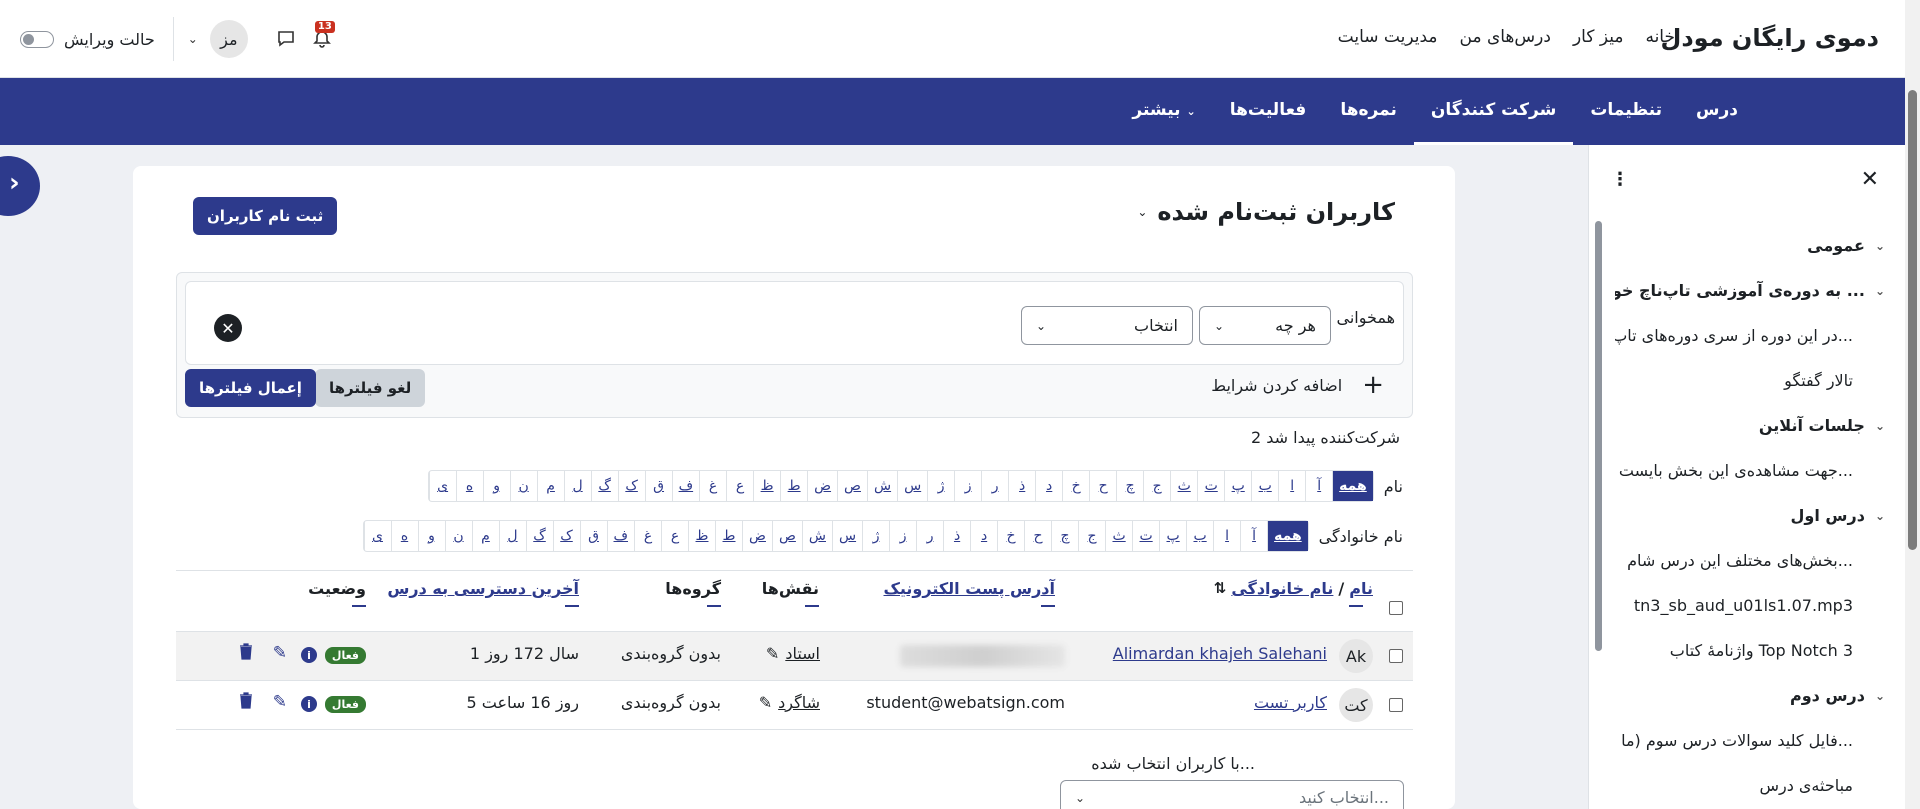 The width and height of the screenshot is (1920, 809). Describe the element at coordinates (1156, 486) in the screenshot. I see `first-name-initial-letter: ج` at that location.